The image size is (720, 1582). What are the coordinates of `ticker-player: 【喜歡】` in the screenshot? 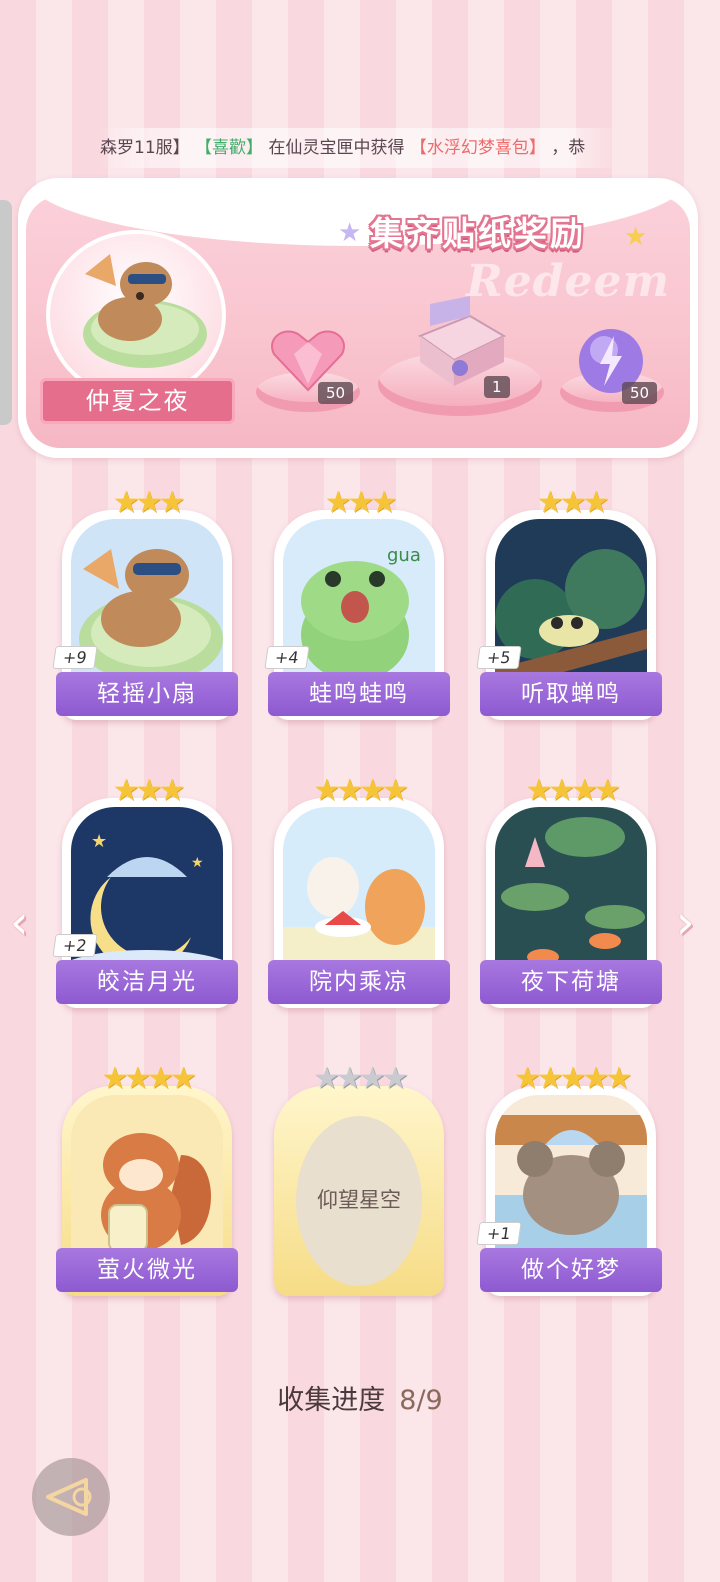 It's located at (229, 148).